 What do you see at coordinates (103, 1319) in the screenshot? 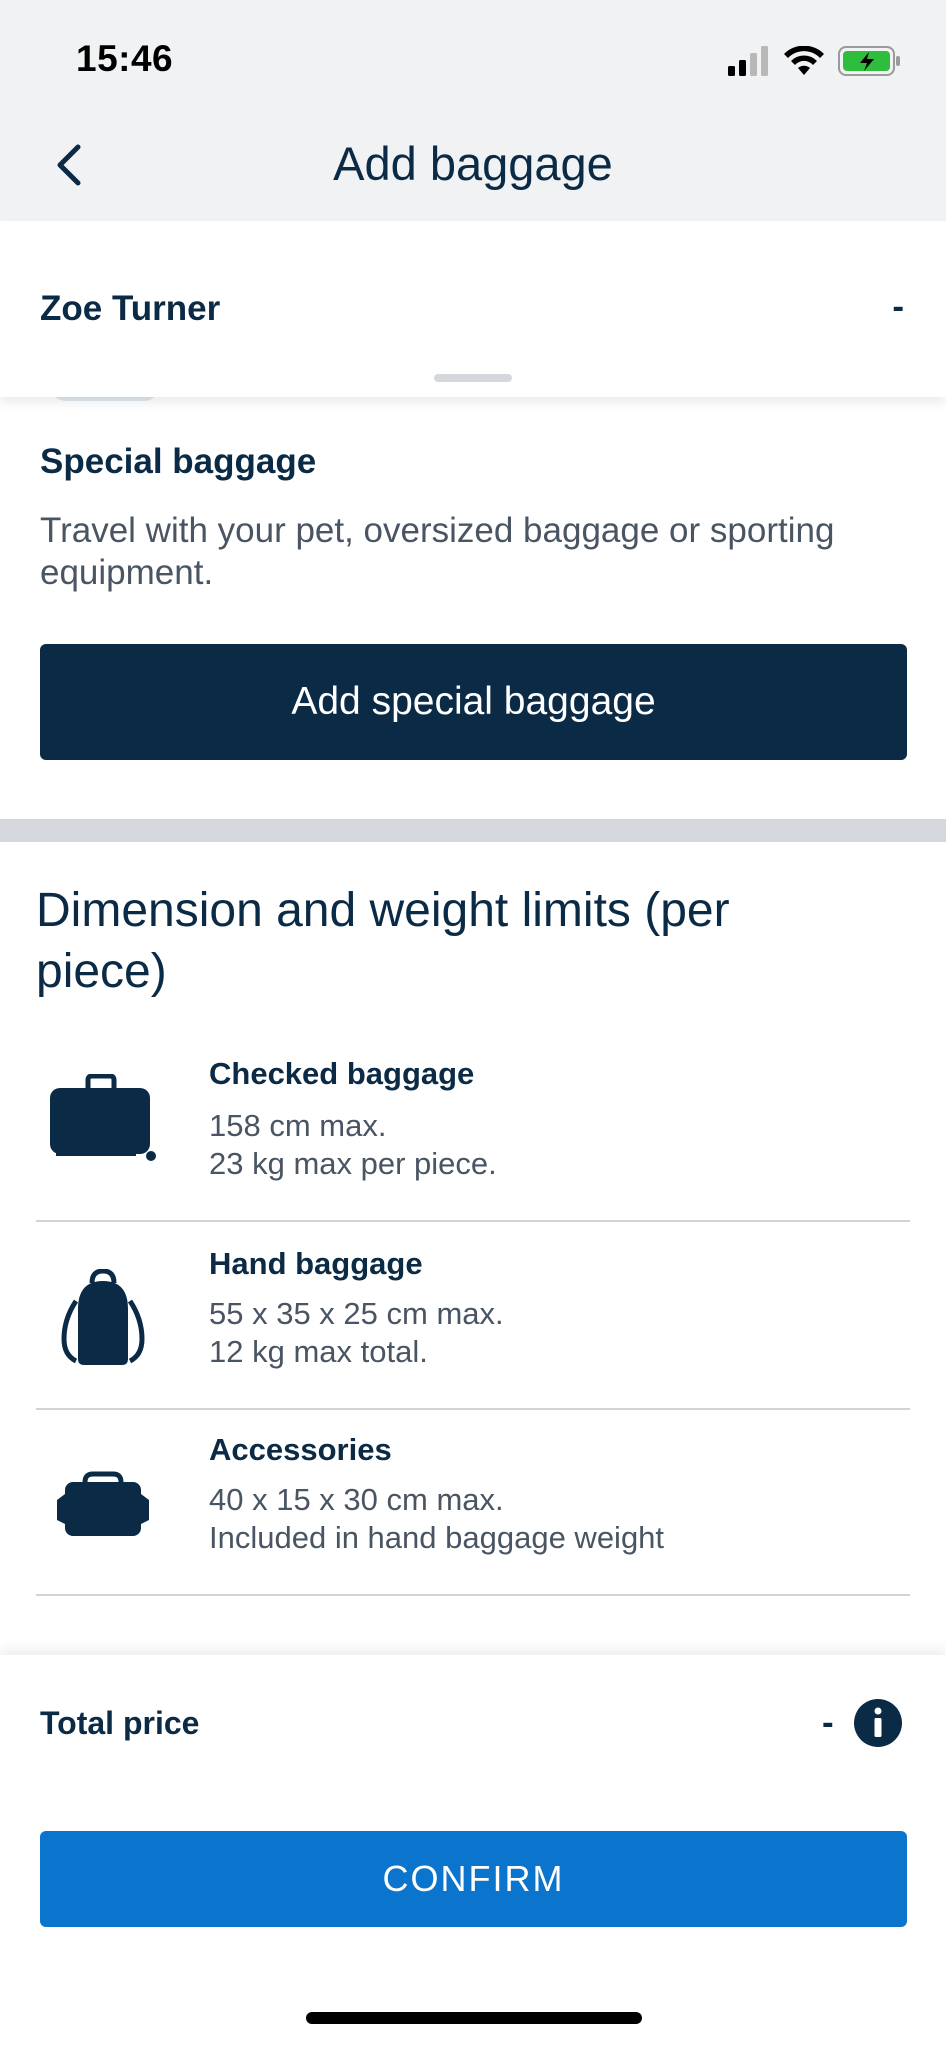
I see `backpack-icon` at bounding box center [103, 1319].